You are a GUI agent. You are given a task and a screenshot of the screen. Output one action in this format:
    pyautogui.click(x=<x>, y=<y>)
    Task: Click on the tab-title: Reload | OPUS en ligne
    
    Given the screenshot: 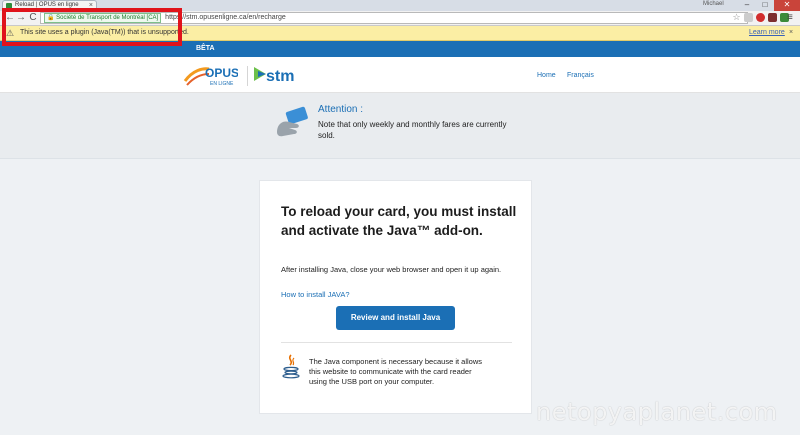 What is the action you would take?
    pyautogui.click(x=47, y=5)
    